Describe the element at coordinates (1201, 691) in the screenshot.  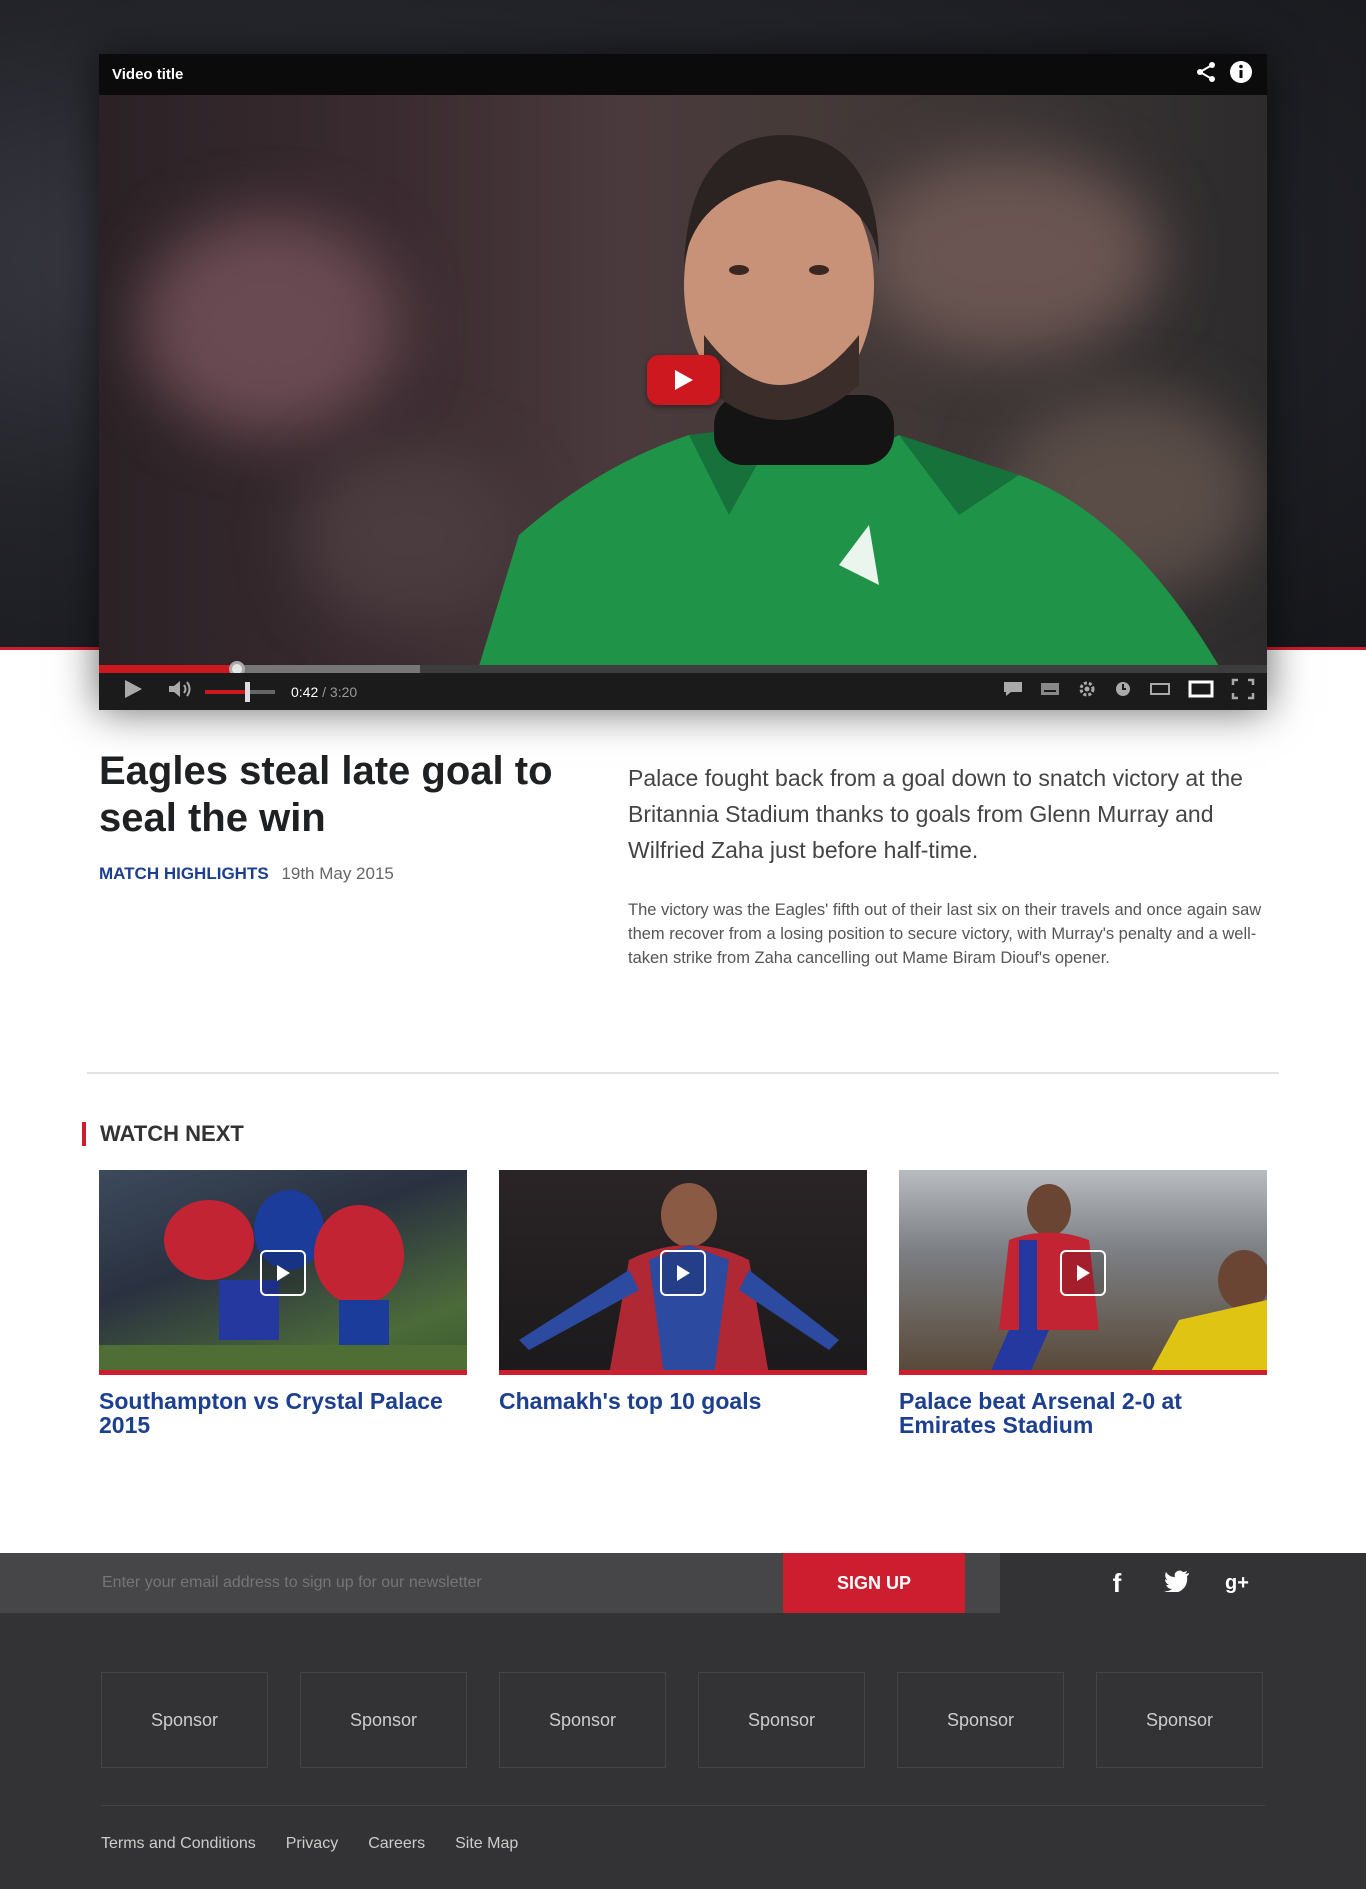
I see `theater-mode-icon` at that location.